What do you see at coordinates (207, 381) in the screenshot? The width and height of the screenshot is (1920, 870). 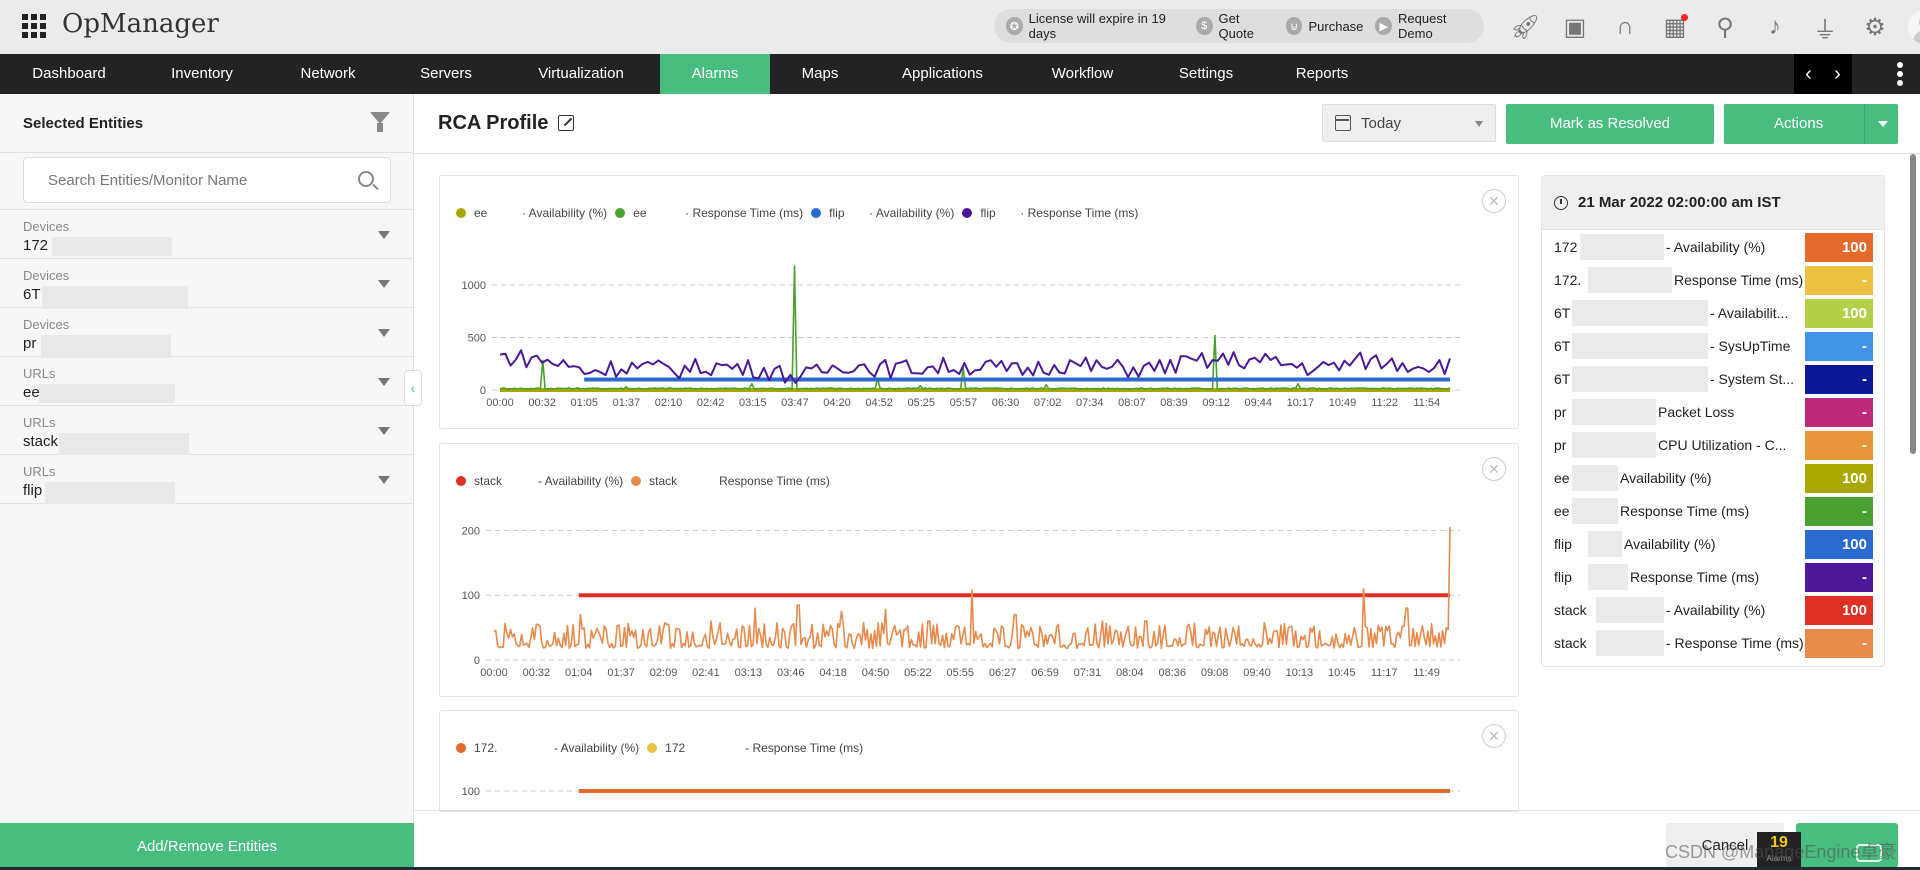 I see `entity-item: URLs ee` at bounding box center [207, 381].